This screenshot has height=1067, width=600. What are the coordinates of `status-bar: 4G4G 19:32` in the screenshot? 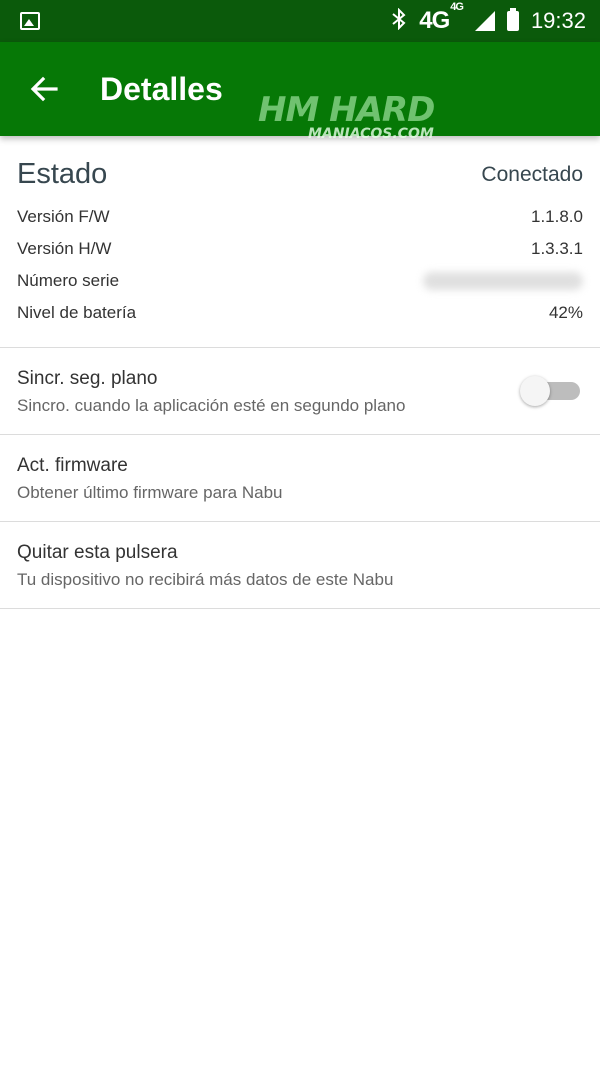 It's located at (300, 21).